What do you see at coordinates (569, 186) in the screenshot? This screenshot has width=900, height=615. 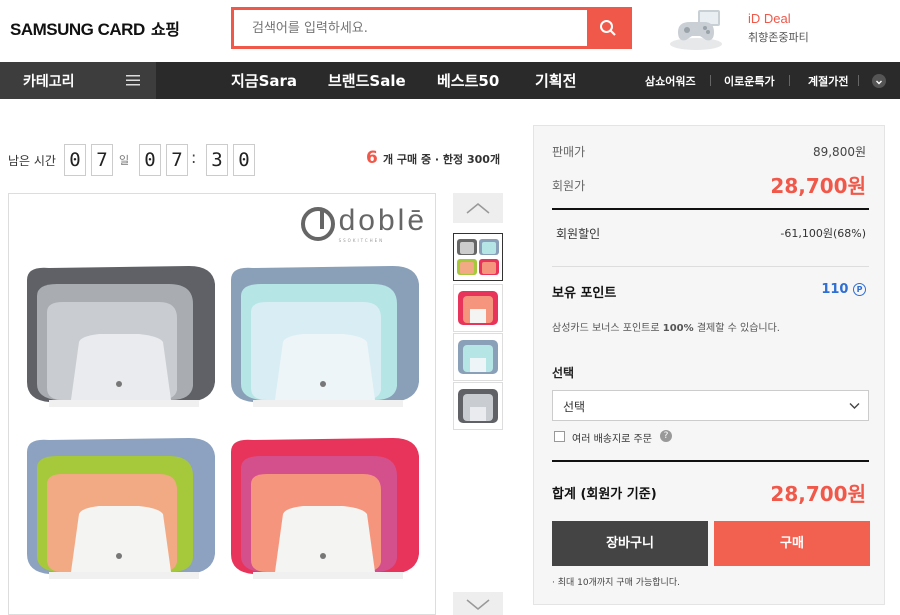 I see `member-price-label: 회원가` at bounding box center [569, 186].